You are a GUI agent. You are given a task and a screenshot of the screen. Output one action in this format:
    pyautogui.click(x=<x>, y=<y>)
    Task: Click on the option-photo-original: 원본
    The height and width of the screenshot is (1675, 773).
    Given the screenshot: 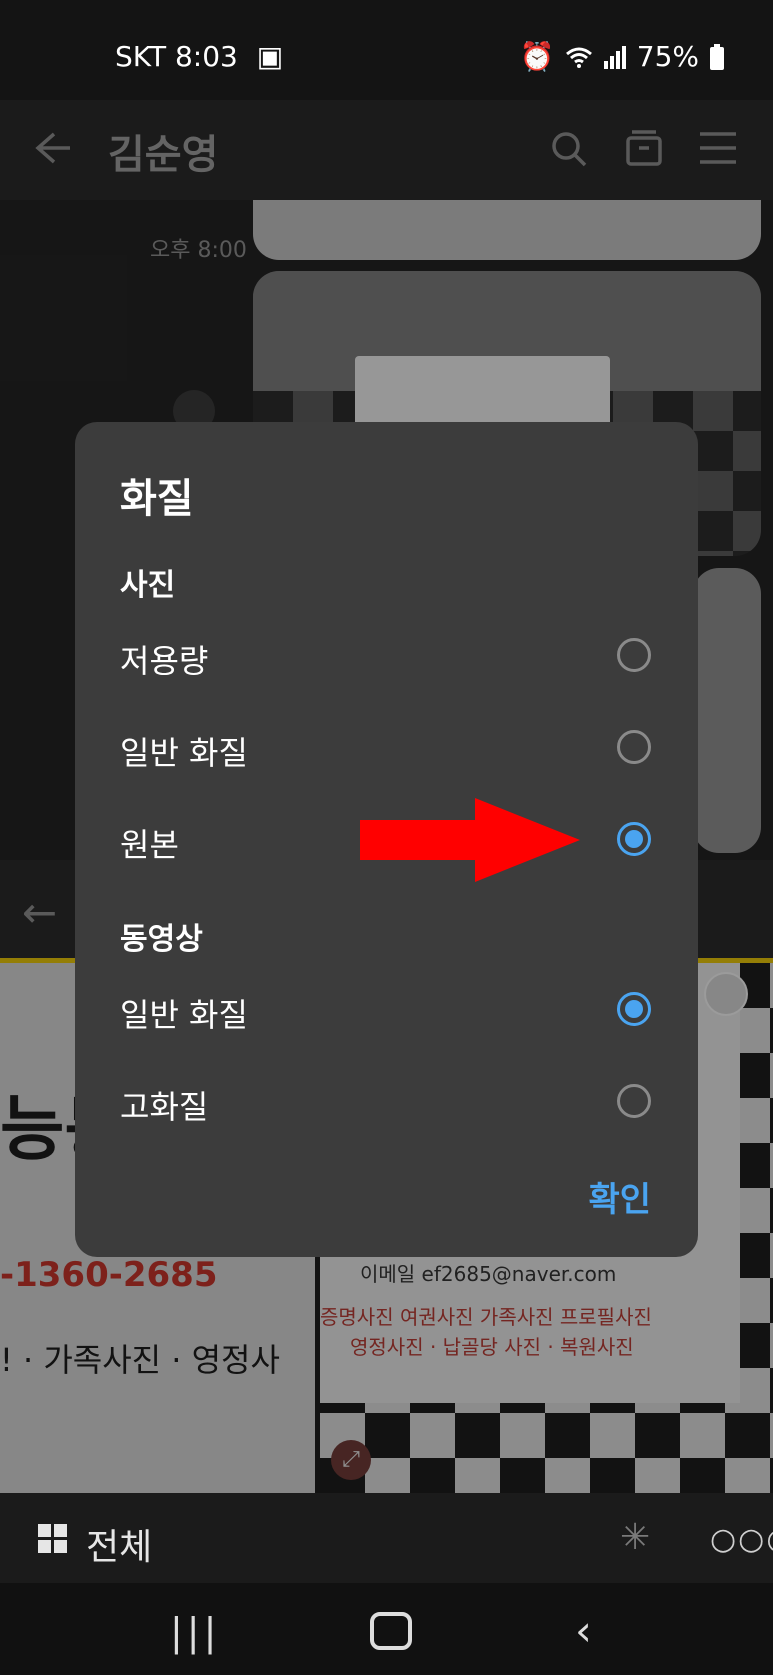 What is the action you would take?
    pyautogui.click(x=149, y=843)
    